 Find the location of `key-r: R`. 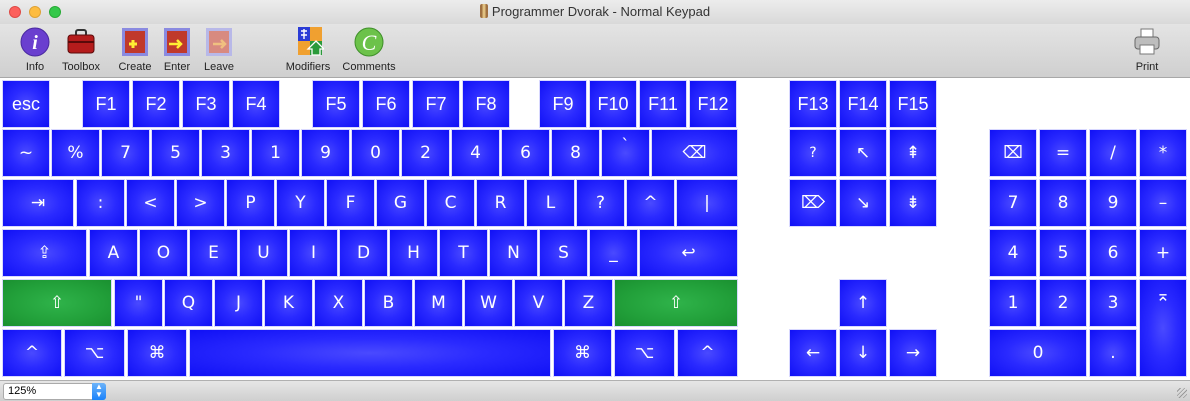

key-r: R is located at coordinates (500, 203).